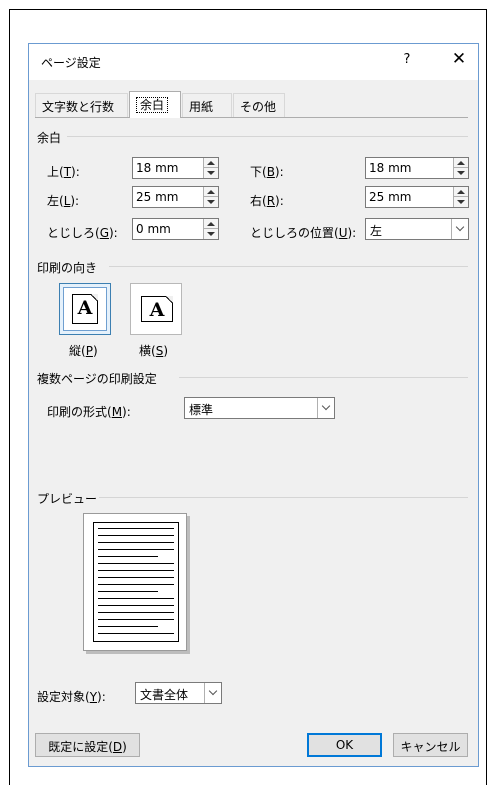 The height and width of the screenshot is (790, 494). Describe the element at coordinates (207, 105) in the screenshot. I see `tab-paper: 用紙` at that location.